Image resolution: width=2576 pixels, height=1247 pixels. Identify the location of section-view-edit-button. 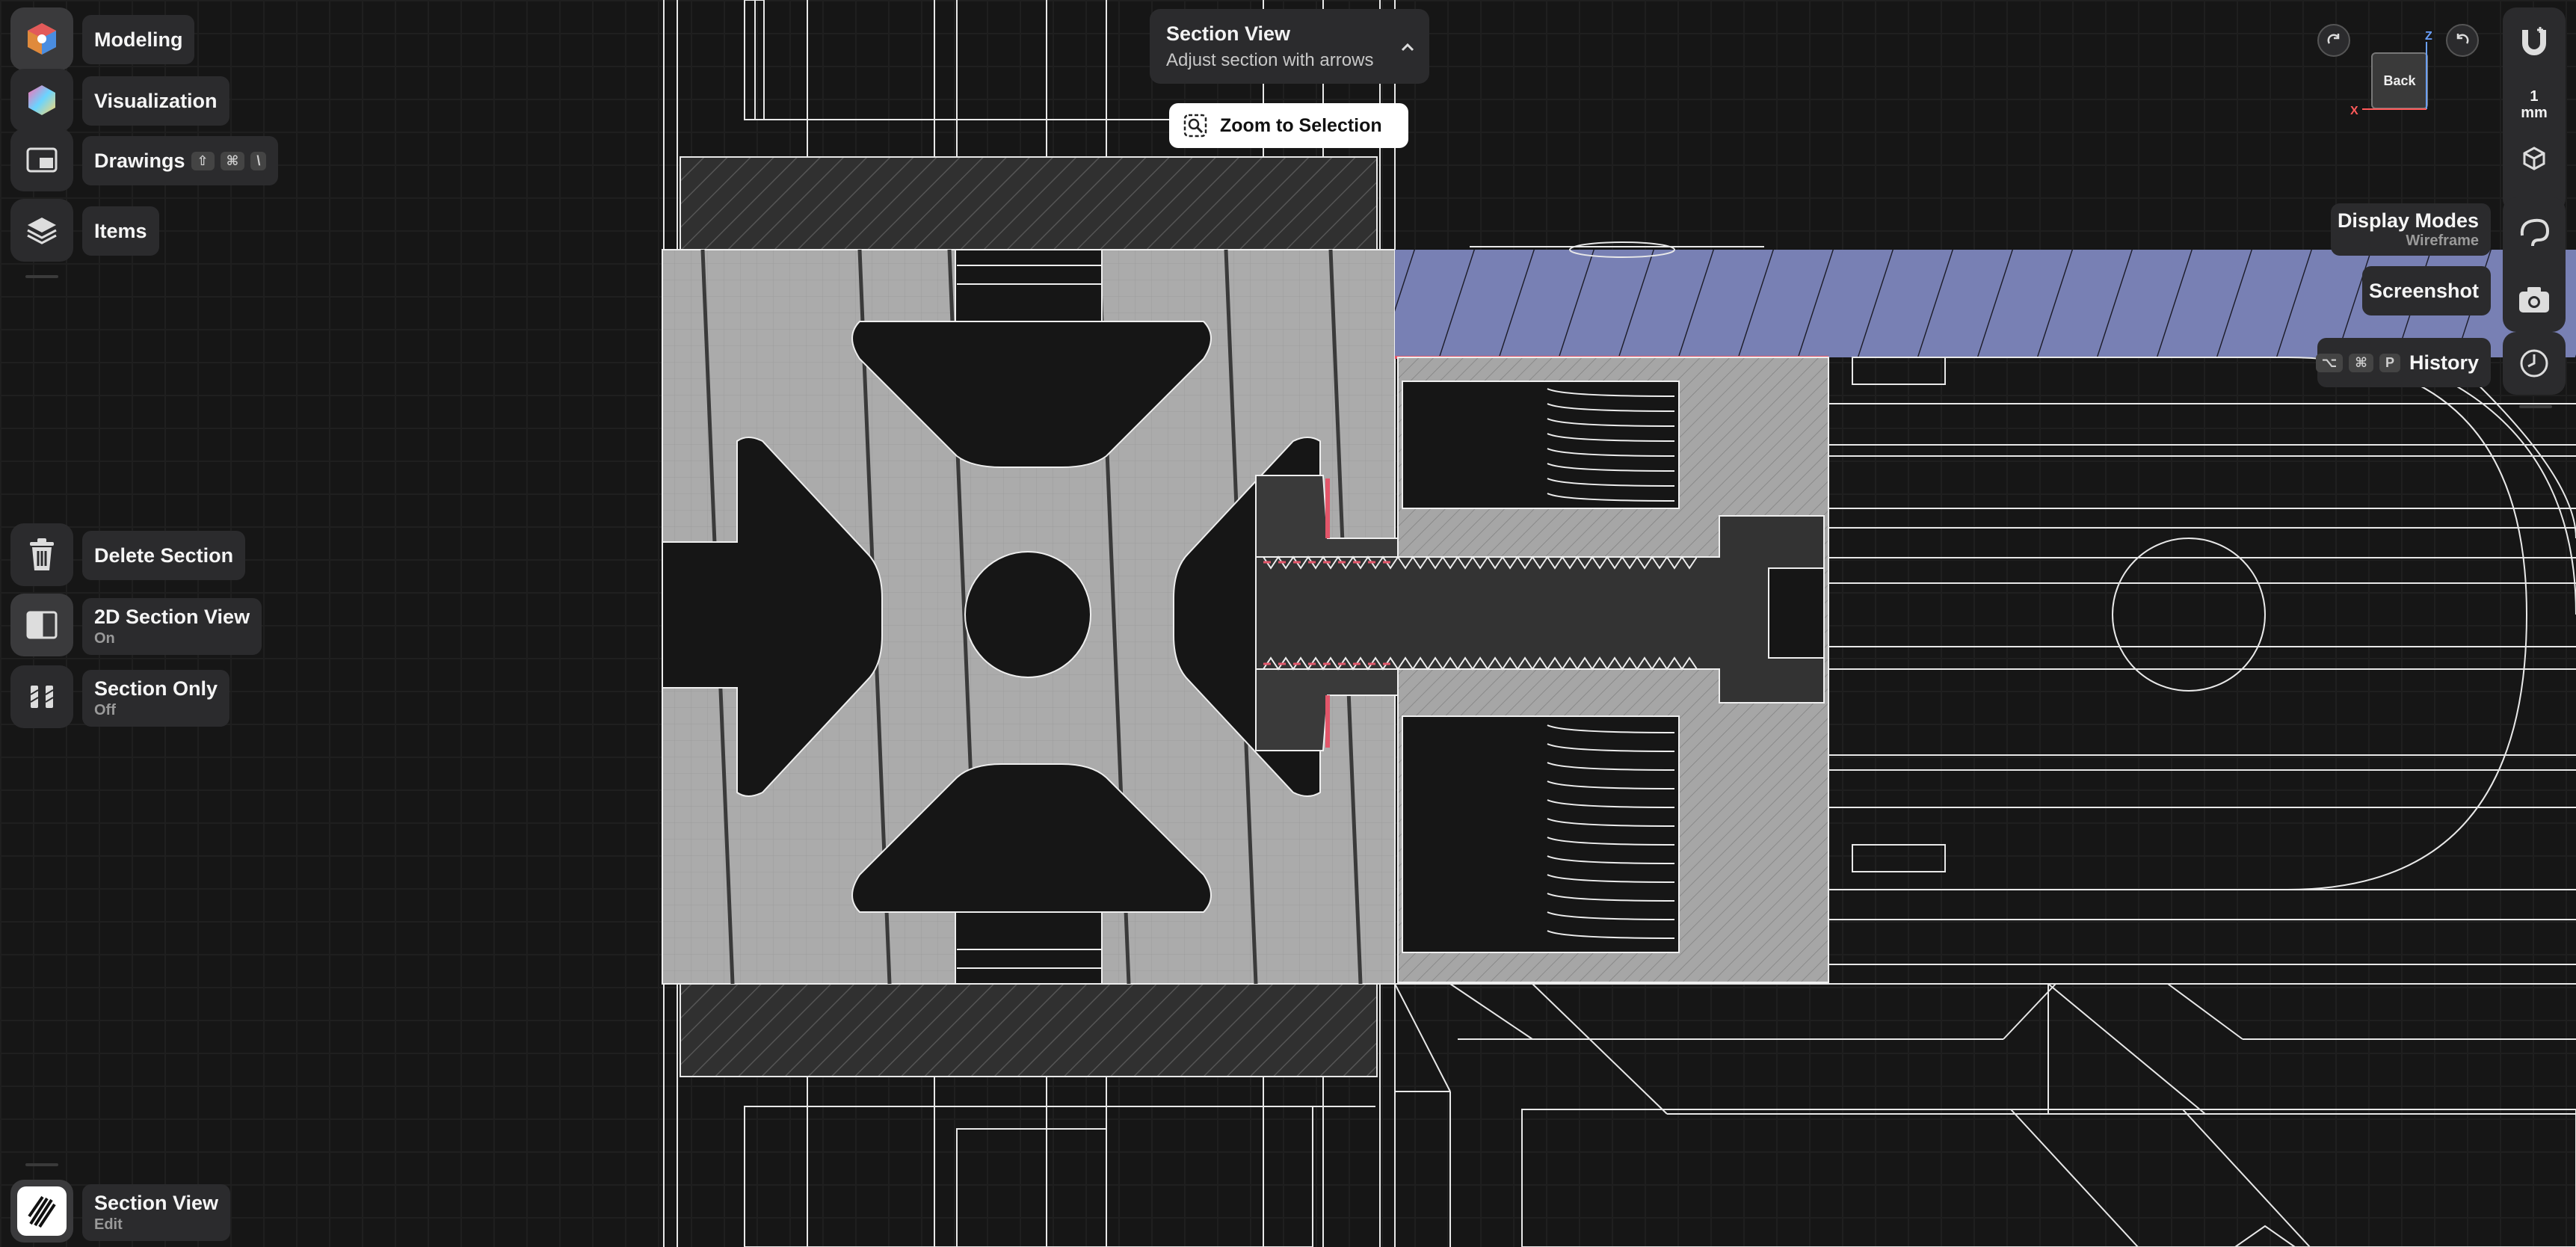
(41, 1211).